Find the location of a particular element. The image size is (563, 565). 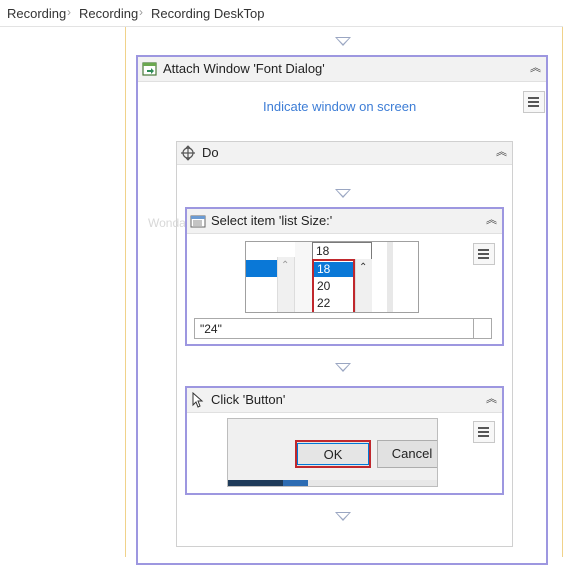

click-button-activity: Click 'Button' ︽ OK Cancel is located at coordinates (344, 440).